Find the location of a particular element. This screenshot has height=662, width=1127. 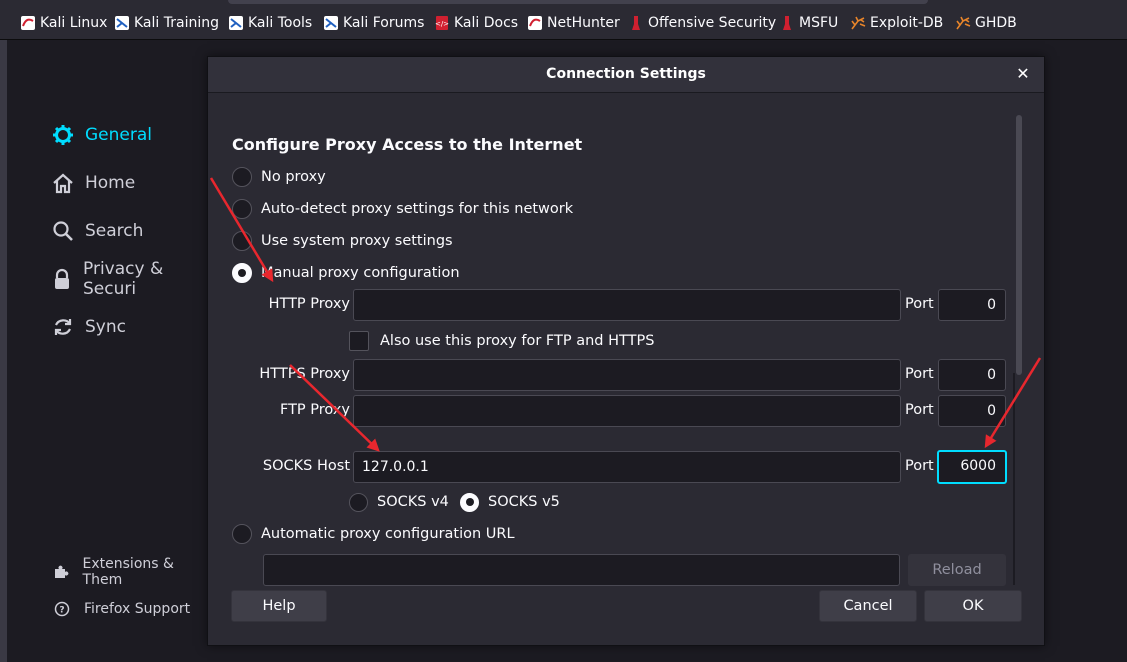

radio-label: SOCKS v4 is located at coordinates (413, 502).